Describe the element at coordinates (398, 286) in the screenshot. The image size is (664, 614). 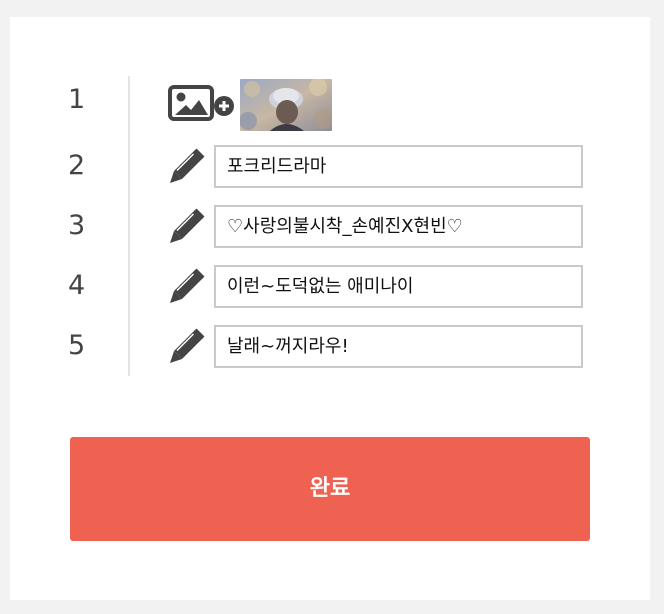
I see `caption-input-1: 이런~도덕없는 애미나이` at that location.